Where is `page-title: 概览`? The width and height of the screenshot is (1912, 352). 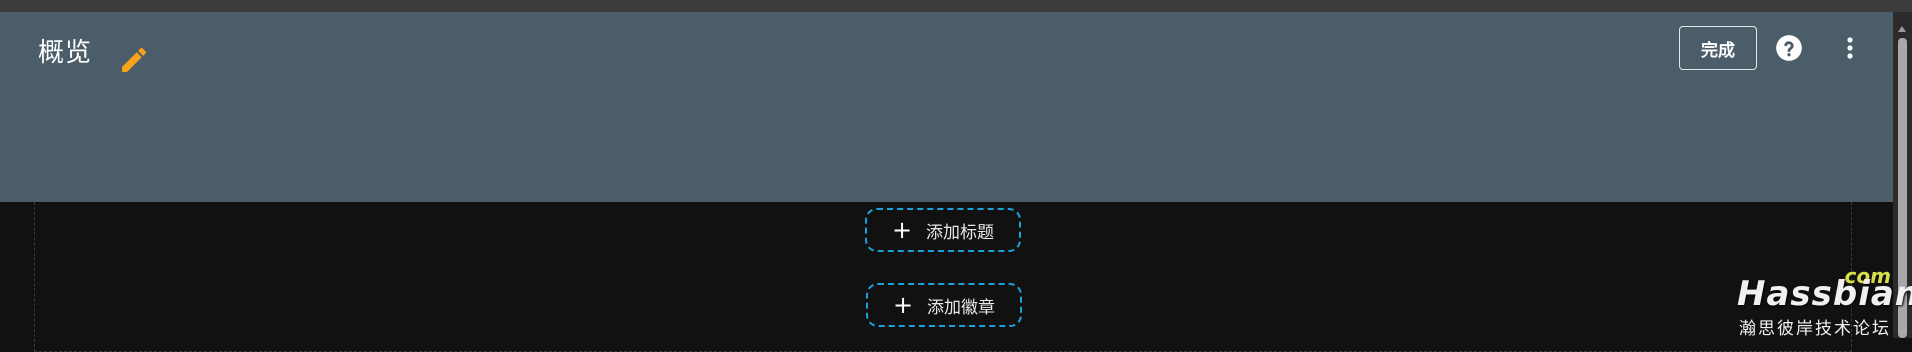
page-title: 概览 is located at coordinates (65, 53).